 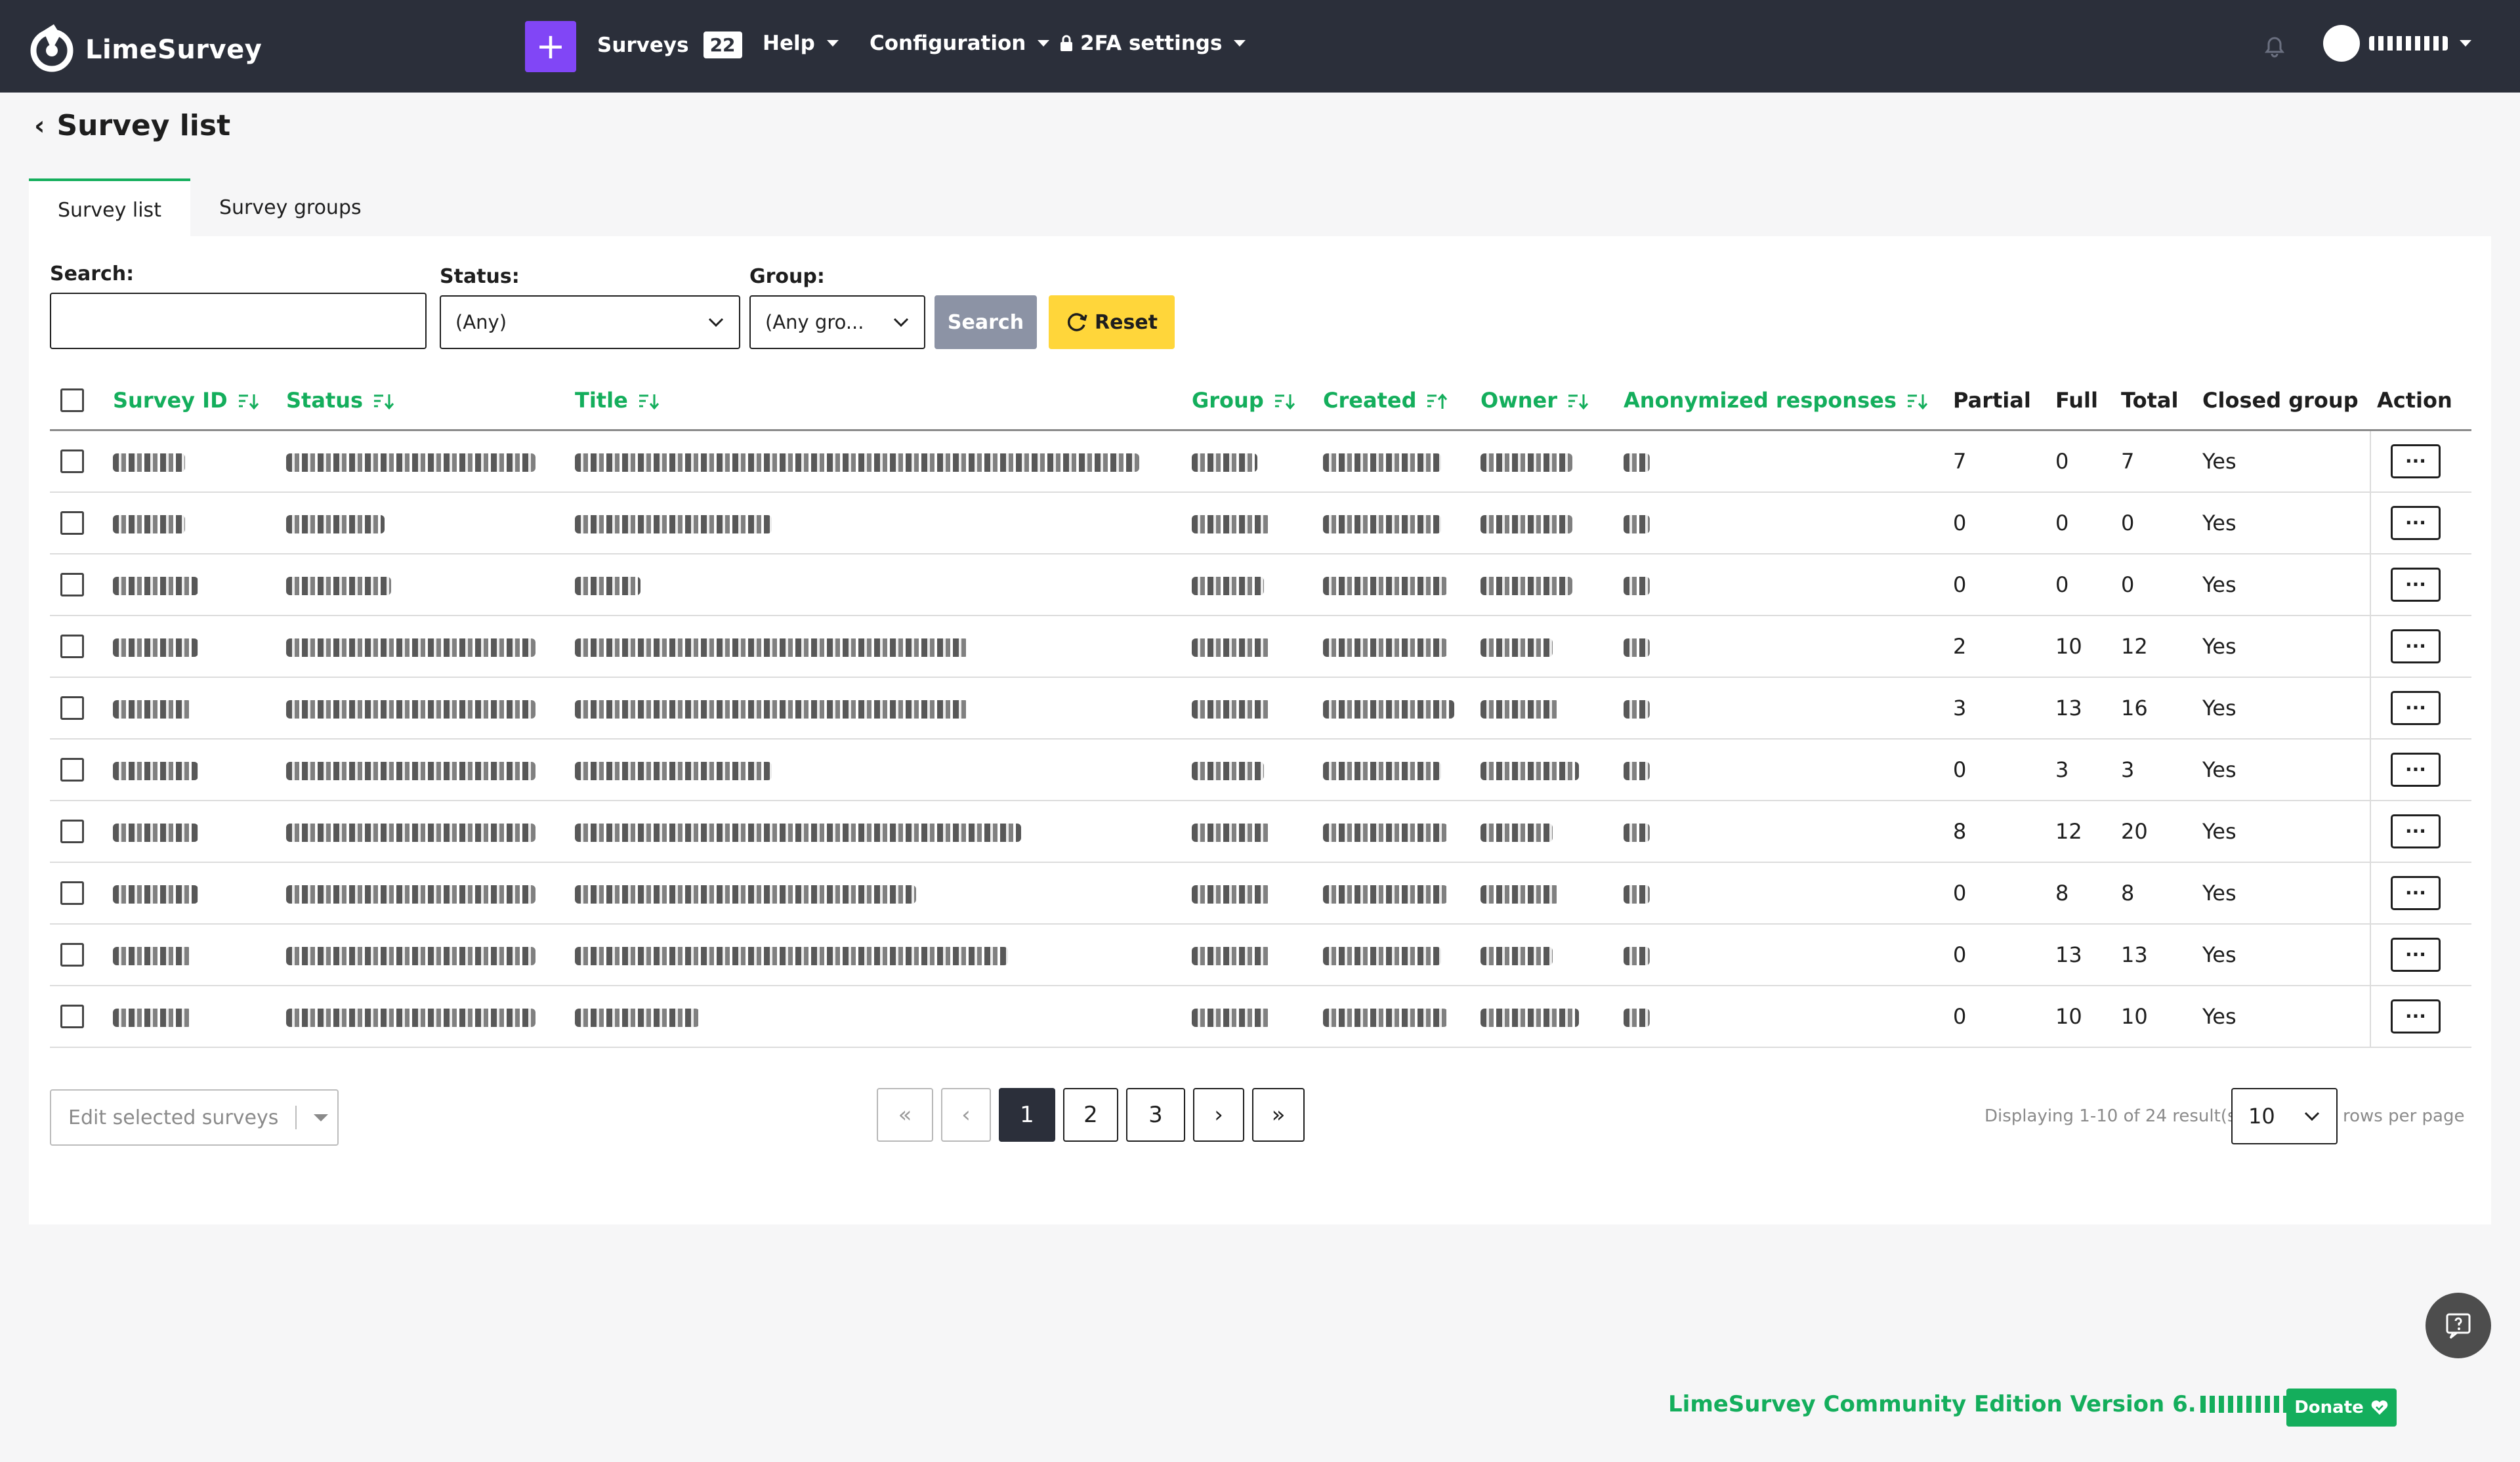 What do you see at coordinates (1788, 585) in the screenshot?
I see `cell-anonymized` at bounding box center [1788, 585].